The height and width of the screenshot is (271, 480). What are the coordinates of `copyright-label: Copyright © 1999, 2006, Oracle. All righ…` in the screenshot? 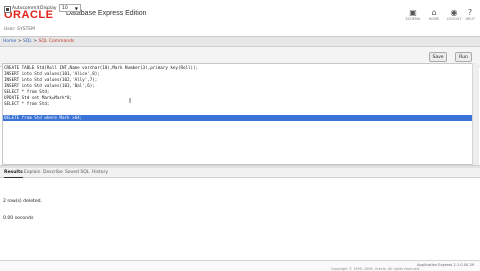 It's located at (375, 269).